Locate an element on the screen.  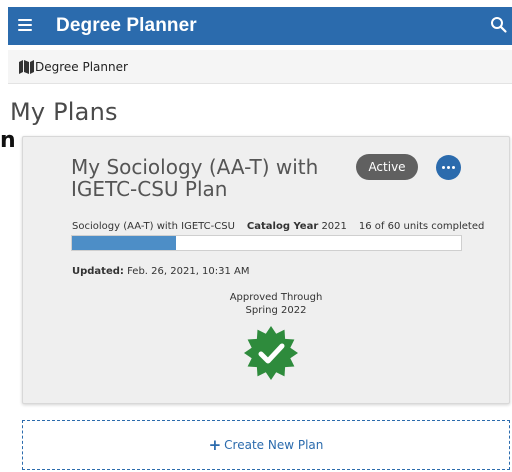
updated-label: Updated: is located at coordinates (98, 271).